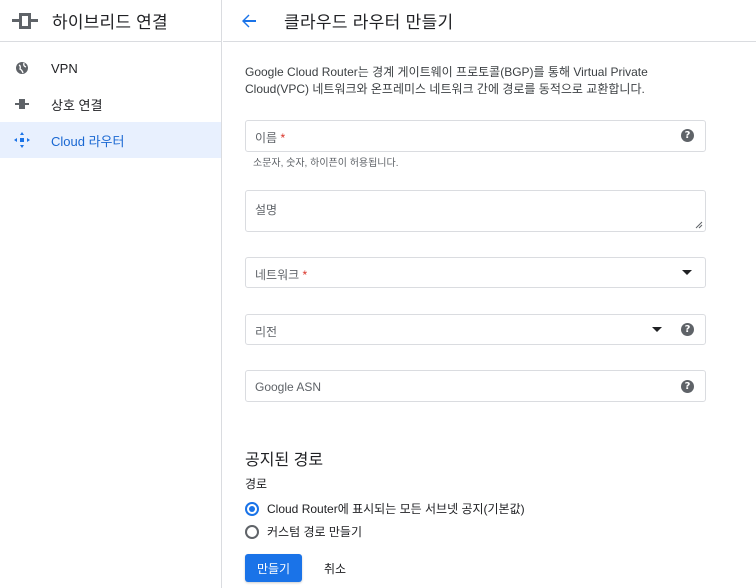  What do you see at coordinates (475, 272) in the screenshot?
I see `network-select: 네트워크 *` at bounding box center [475, 272].